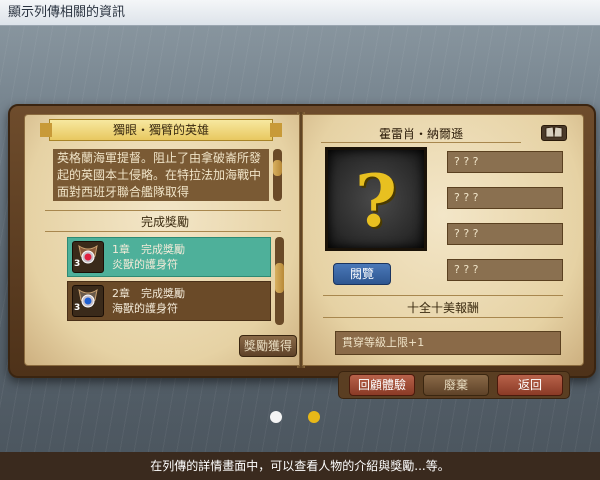 This screenshot has height=480, width=600. Describe the element at coordinates (421, 134) in the screenshot. I see `character-name: 霍雷肖・納爾遜` at that location.